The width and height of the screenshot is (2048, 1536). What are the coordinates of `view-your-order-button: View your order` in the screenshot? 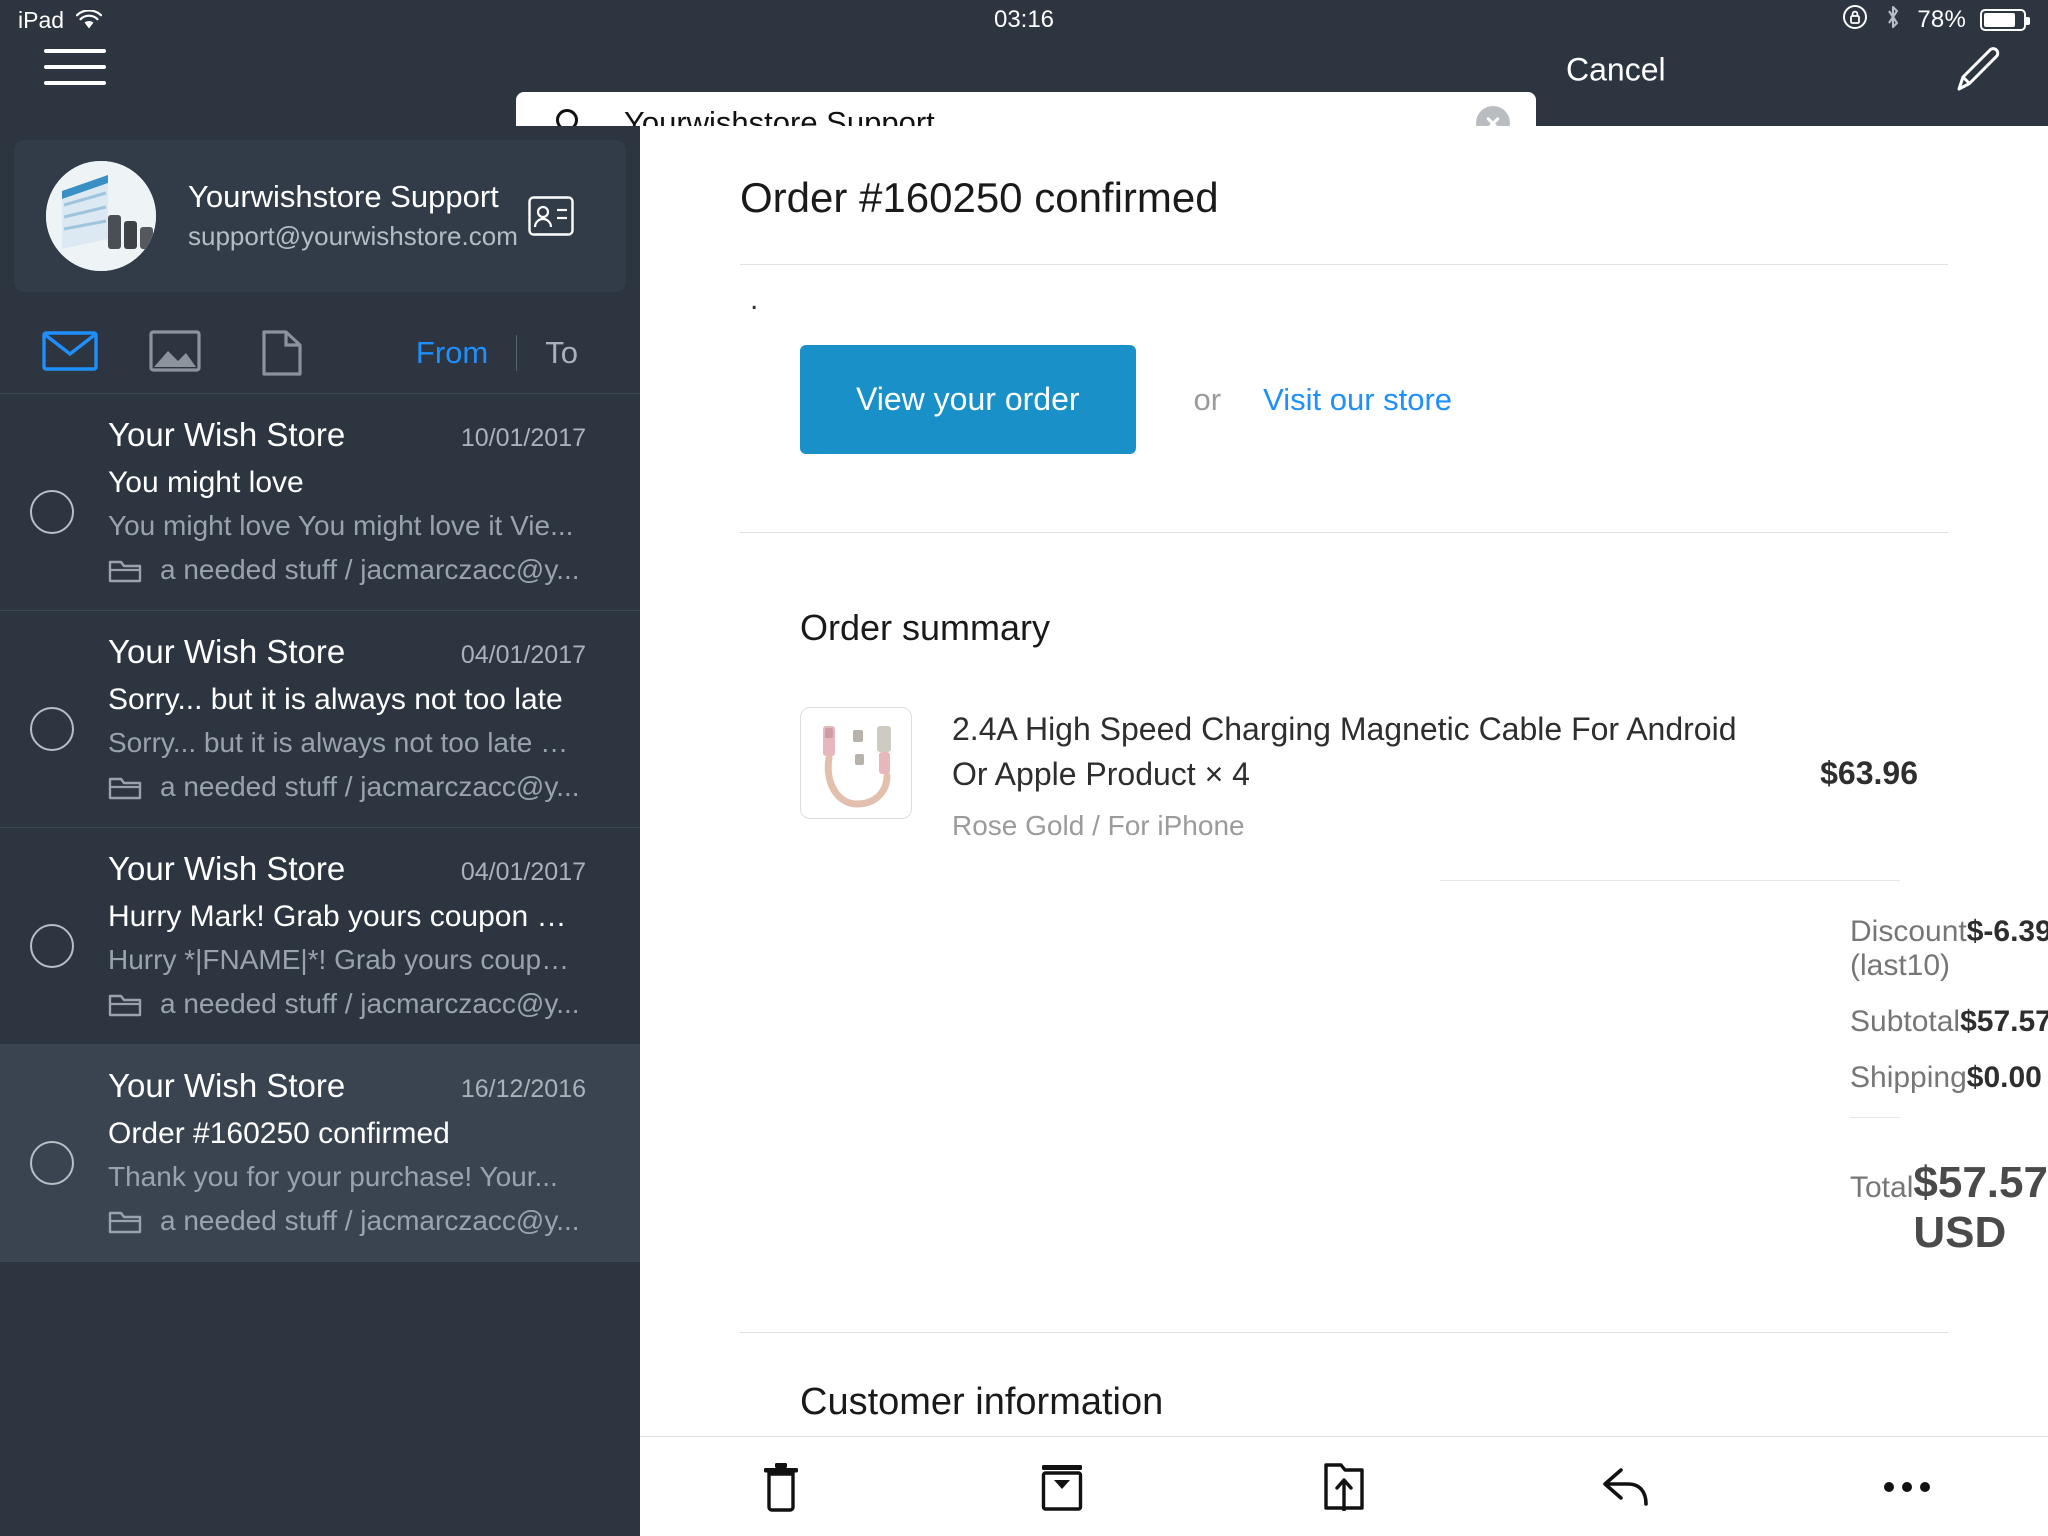 It's located at (968, 399).